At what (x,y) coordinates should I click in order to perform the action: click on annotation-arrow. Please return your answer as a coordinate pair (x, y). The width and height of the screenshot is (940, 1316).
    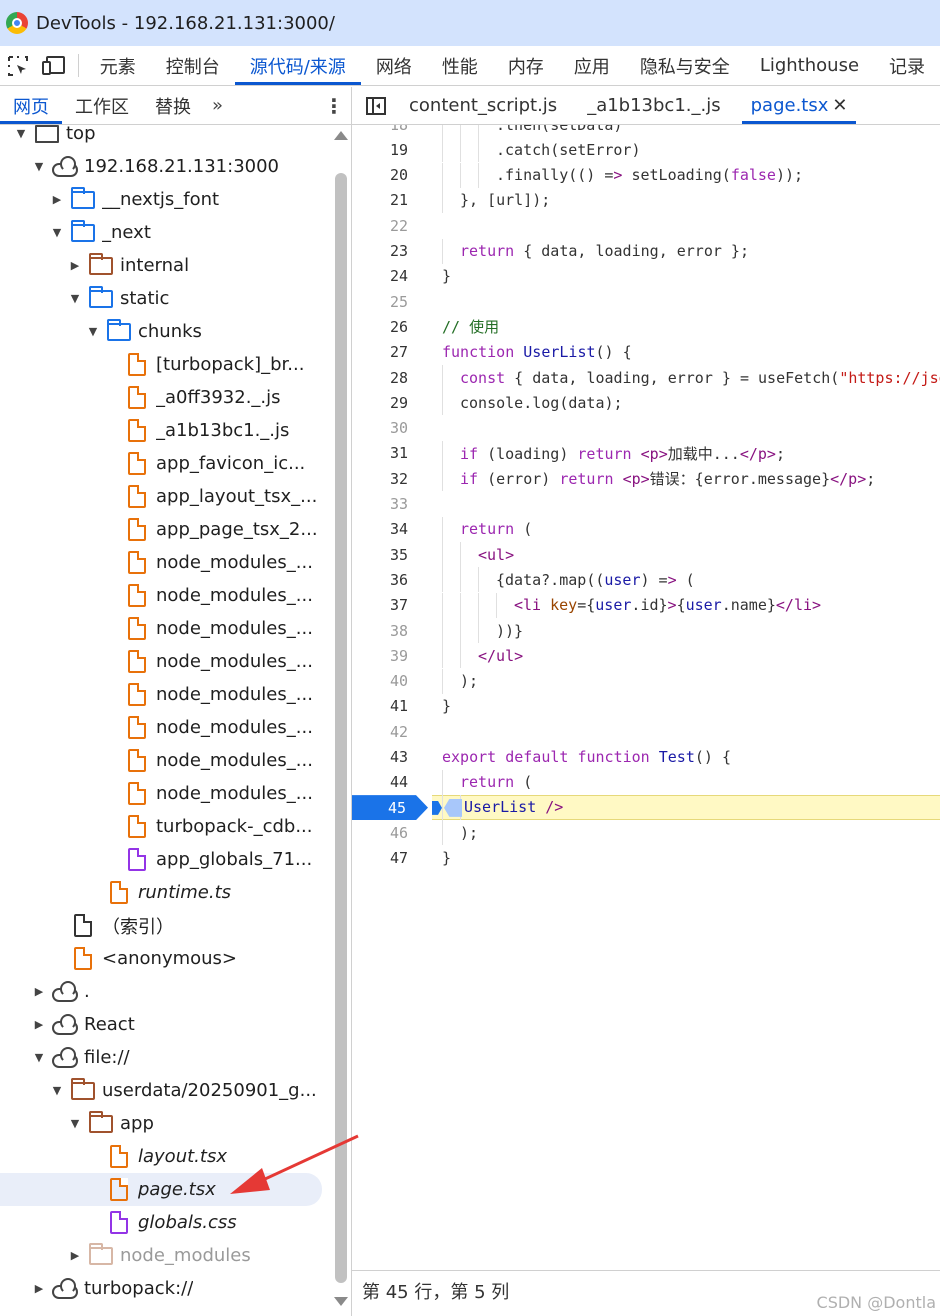
    Looking at the image, I should click on (294, 1164).